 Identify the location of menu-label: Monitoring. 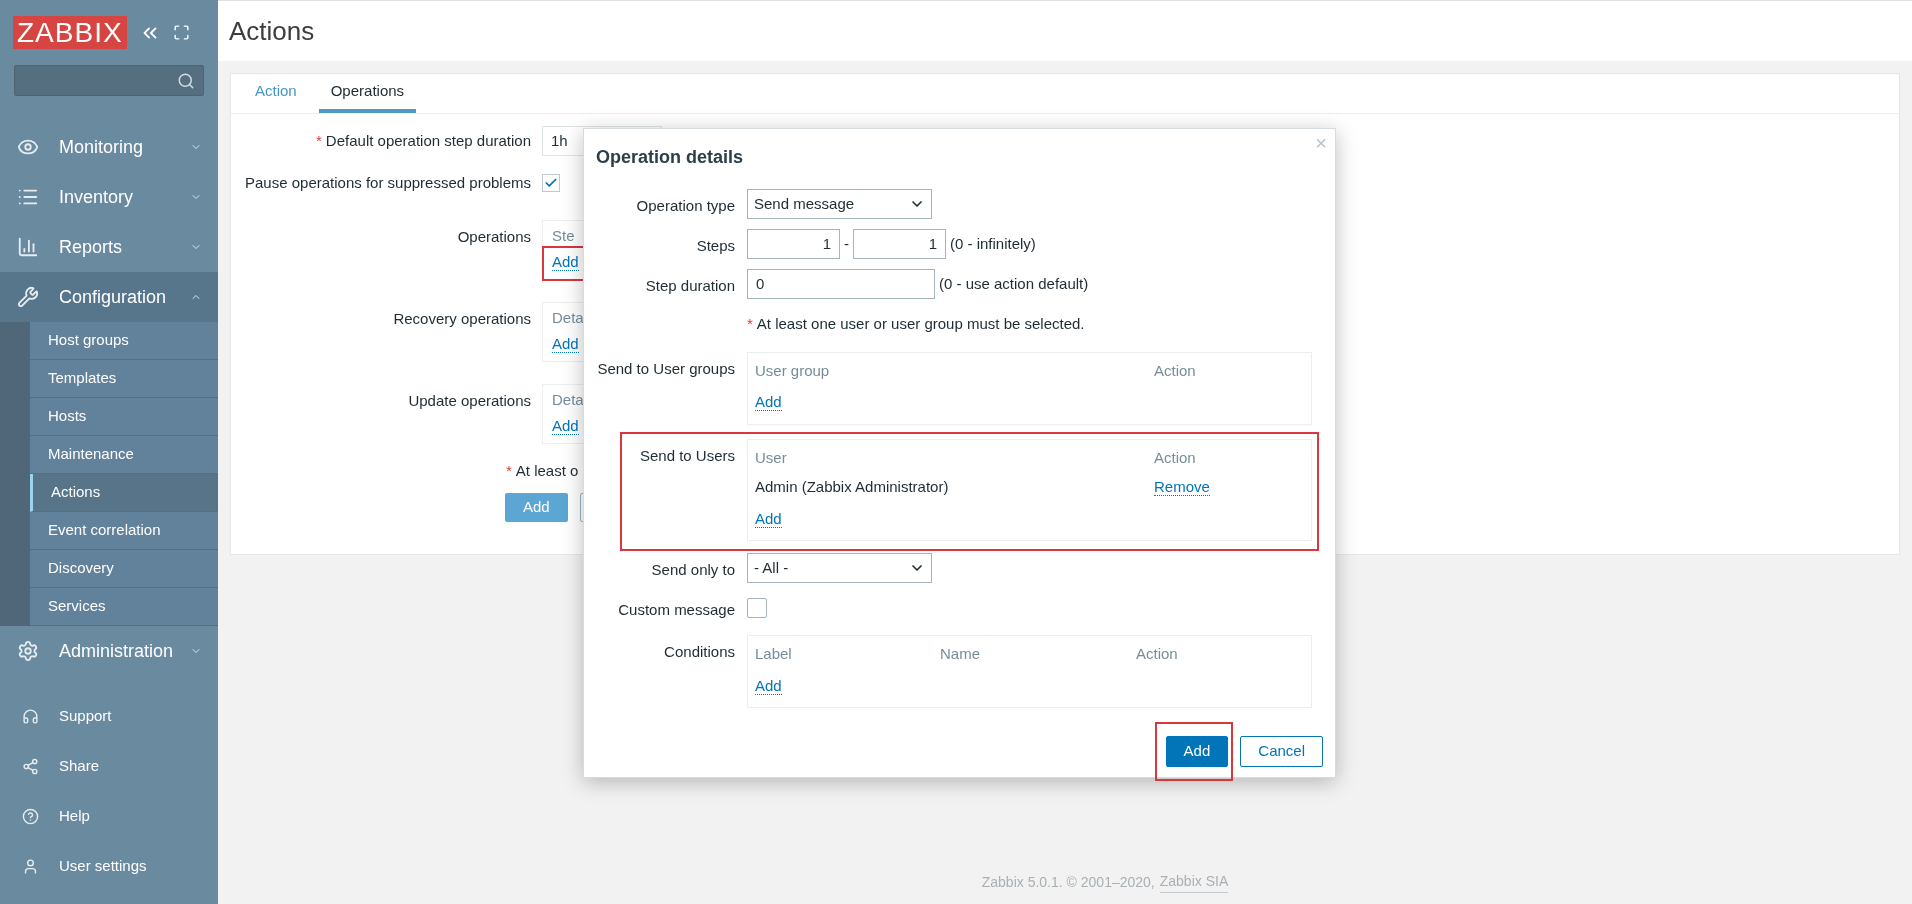
(102, 147).